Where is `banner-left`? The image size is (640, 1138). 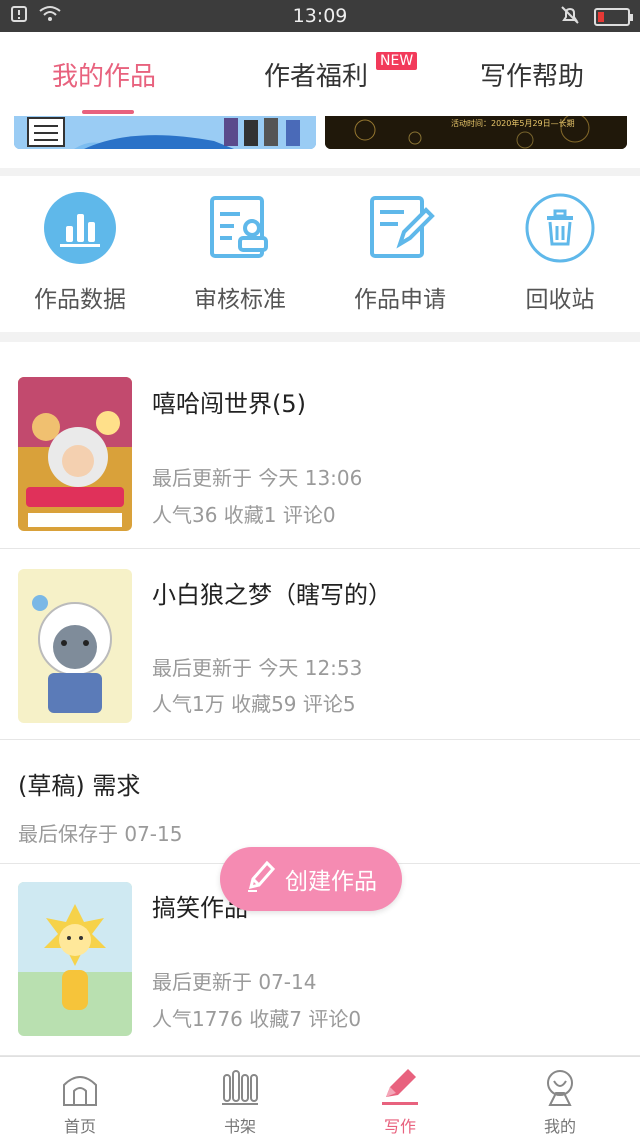 banner-left is located at coordinates (165, 132).